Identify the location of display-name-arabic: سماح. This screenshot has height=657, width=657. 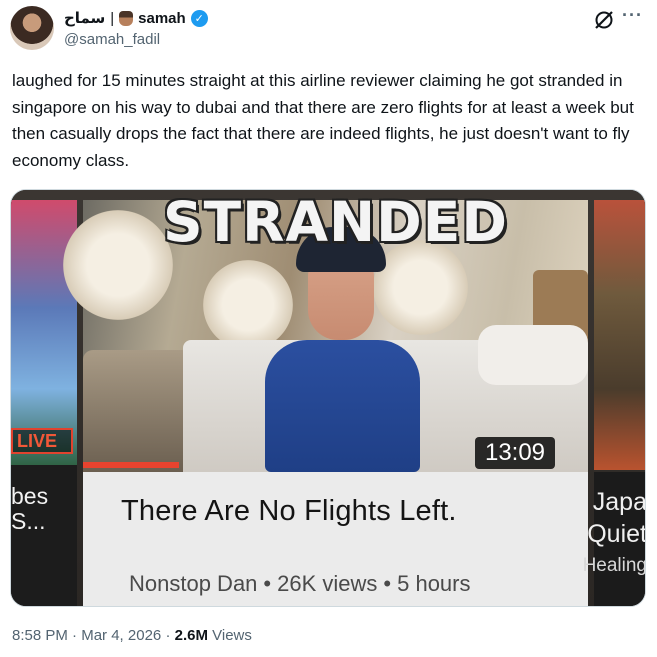
(85, 18).